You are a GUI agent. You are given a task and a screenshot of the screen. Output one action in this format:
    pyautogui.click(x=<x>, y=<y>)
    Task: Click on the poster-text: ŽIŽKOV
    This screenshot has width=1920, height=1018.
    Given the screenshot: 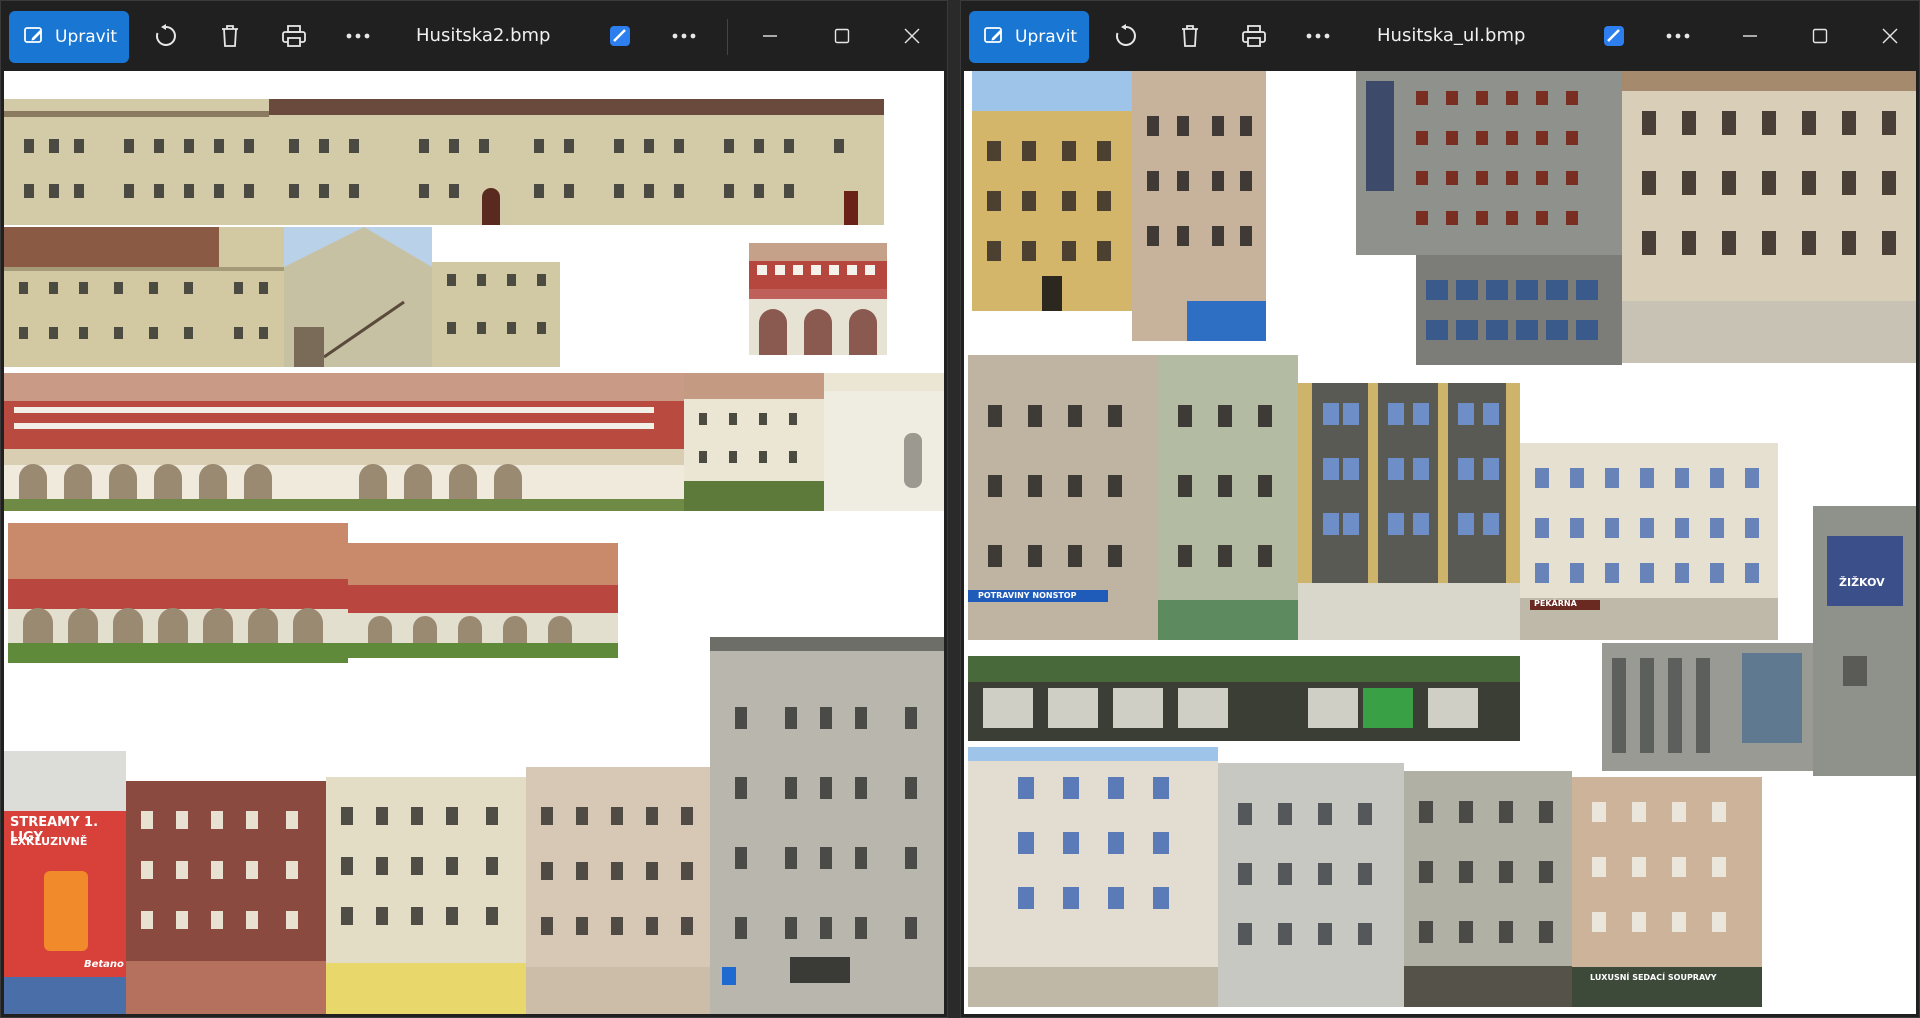 What is the action you would take?
    pyautogui.click(x=1862, y=582)
    